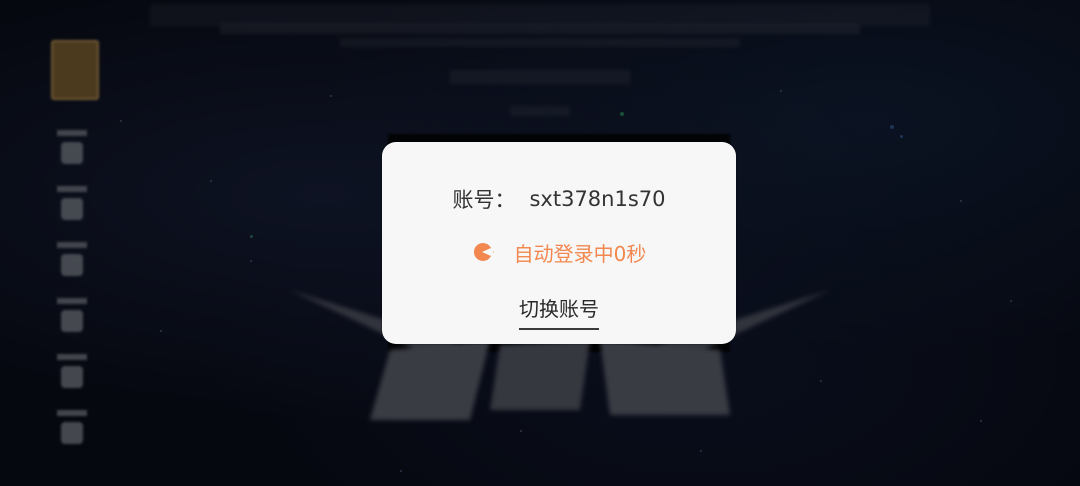 This screenshot has height=486, width=1080. I want to click on switch-account-button: 切换账号, so click(559, 311).